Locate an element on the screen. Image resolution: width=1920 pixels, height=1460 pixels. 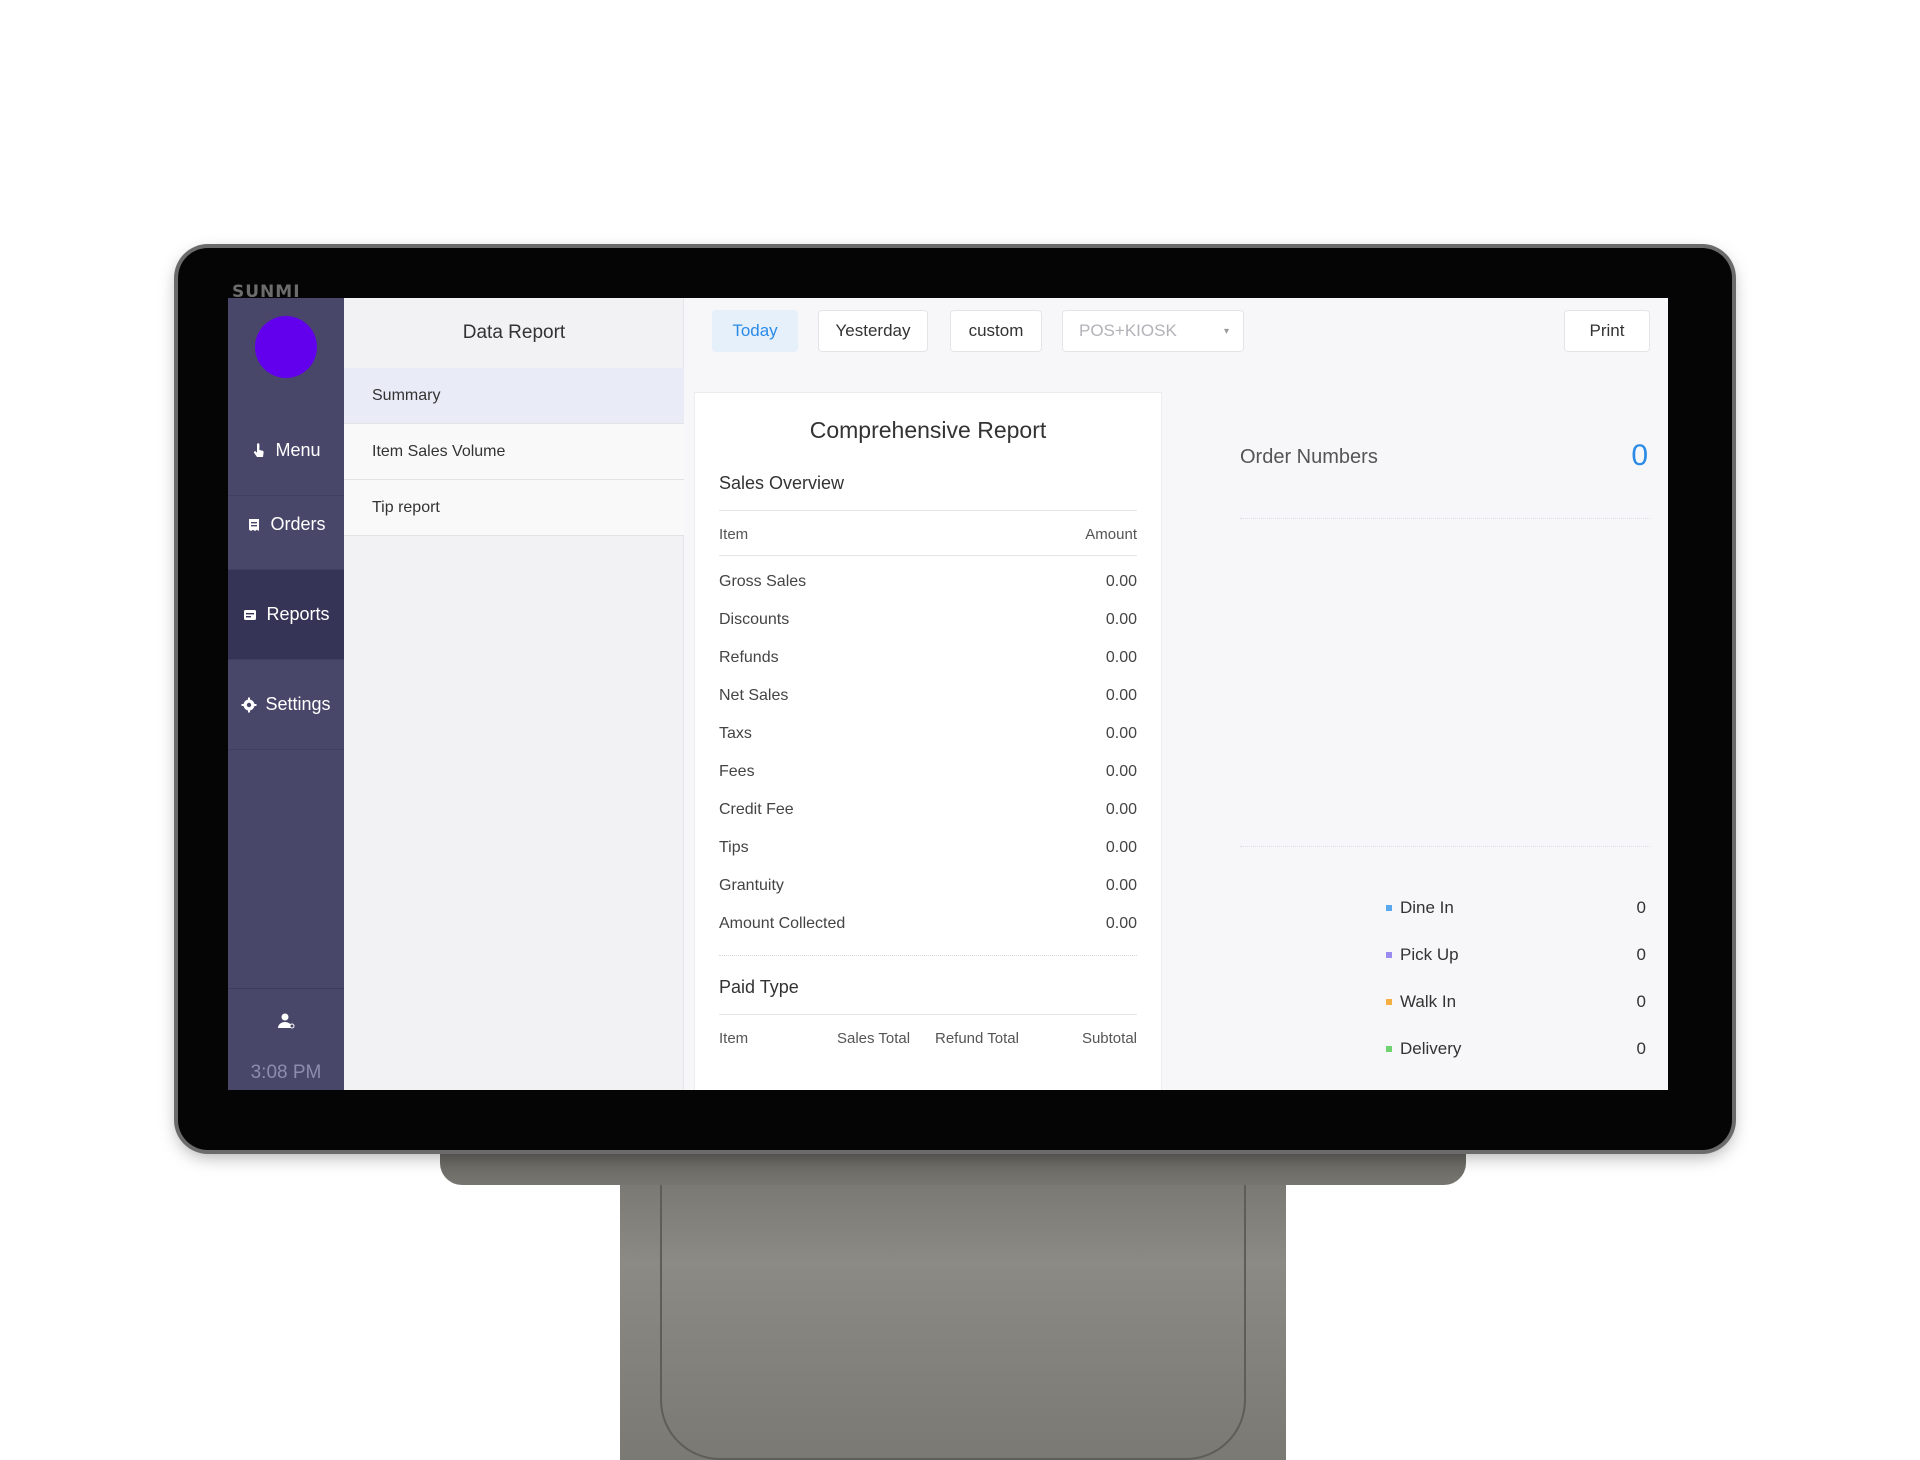
sidebar-item-orders: Orders is located at coordinates (286, 525).